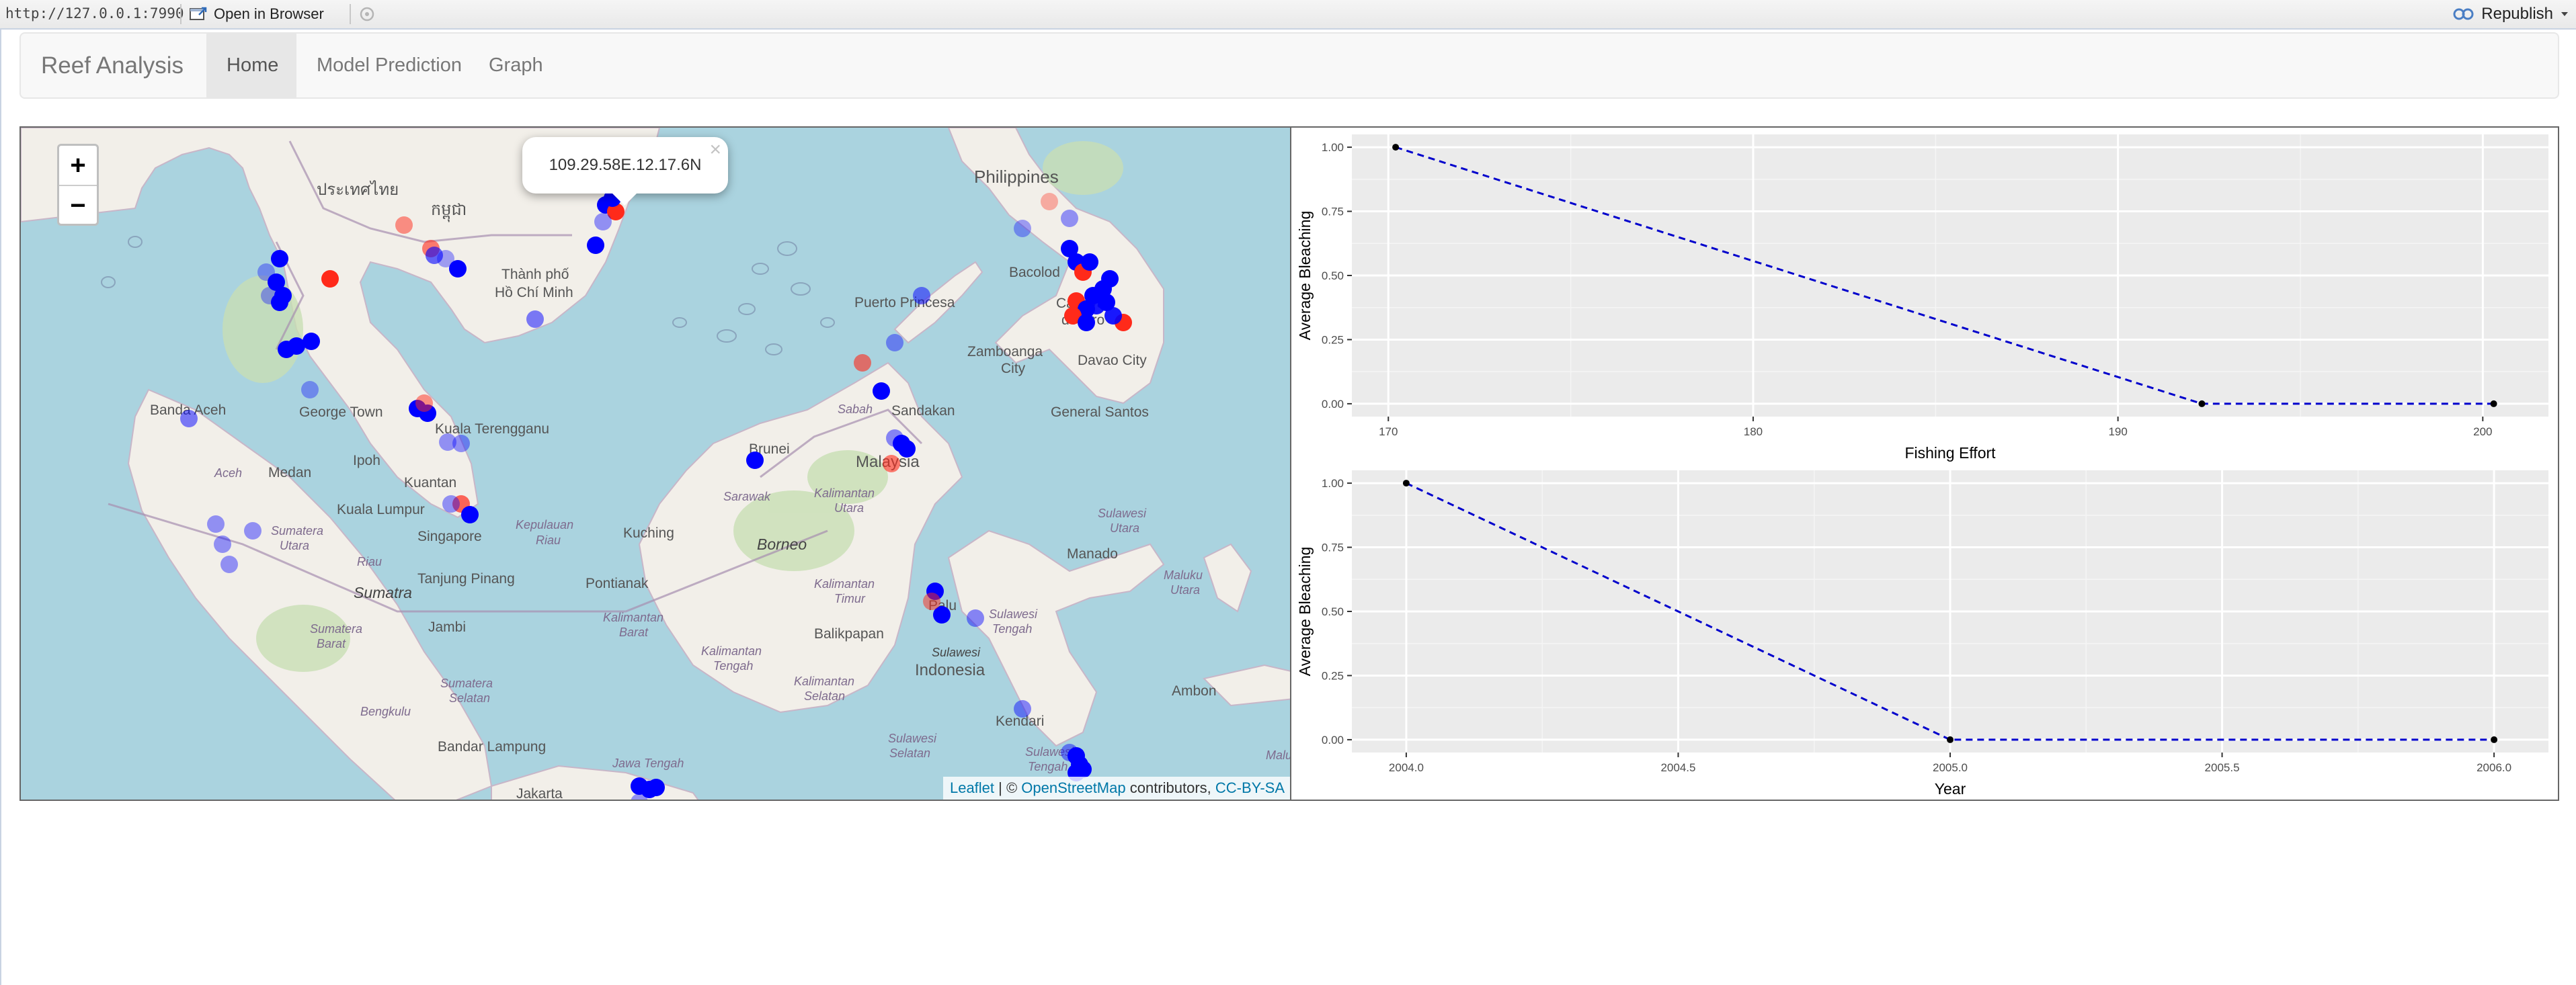 The image size is (2576, 985). What do you see at coordinates (1016, 177) in the screenshot?
I see `label-philippines: Philippines` at bounding box center [1016, 177].